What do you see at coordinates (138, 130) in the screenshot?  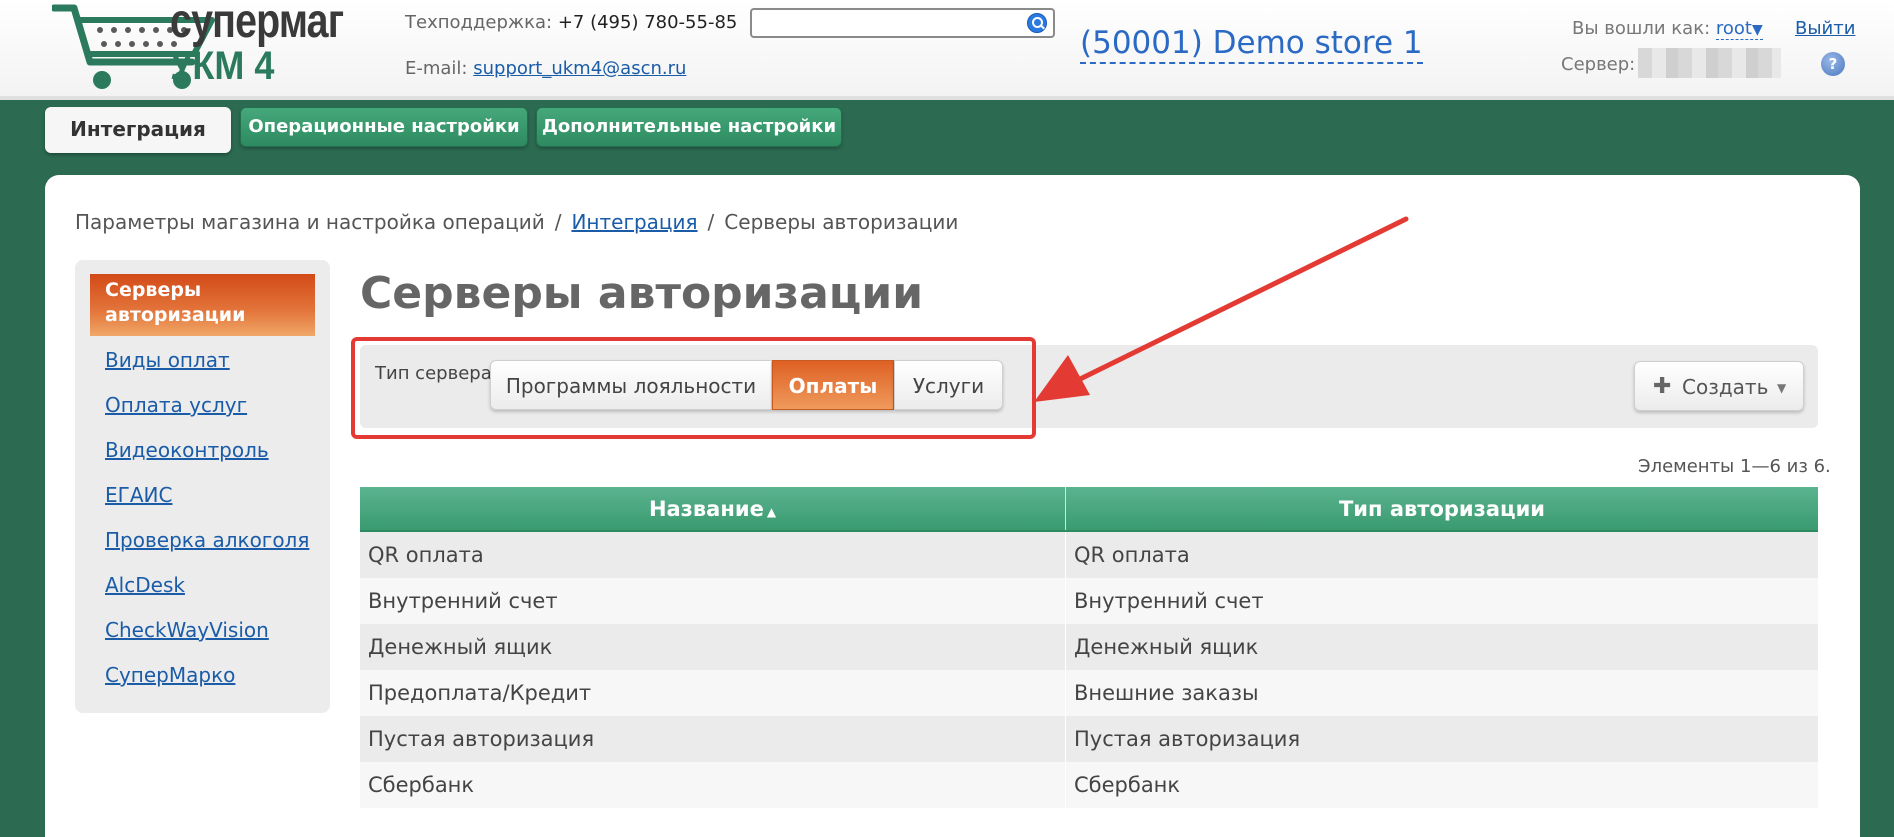 I see `tab-integration: Интеграция` at bounding box center [138, 130].